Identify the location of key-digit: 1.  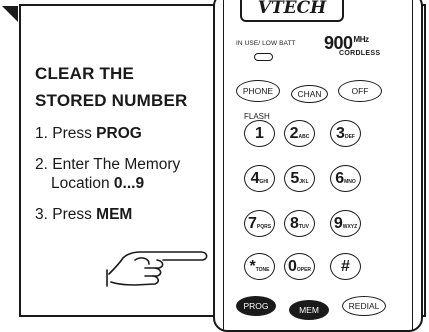
(259, 133).